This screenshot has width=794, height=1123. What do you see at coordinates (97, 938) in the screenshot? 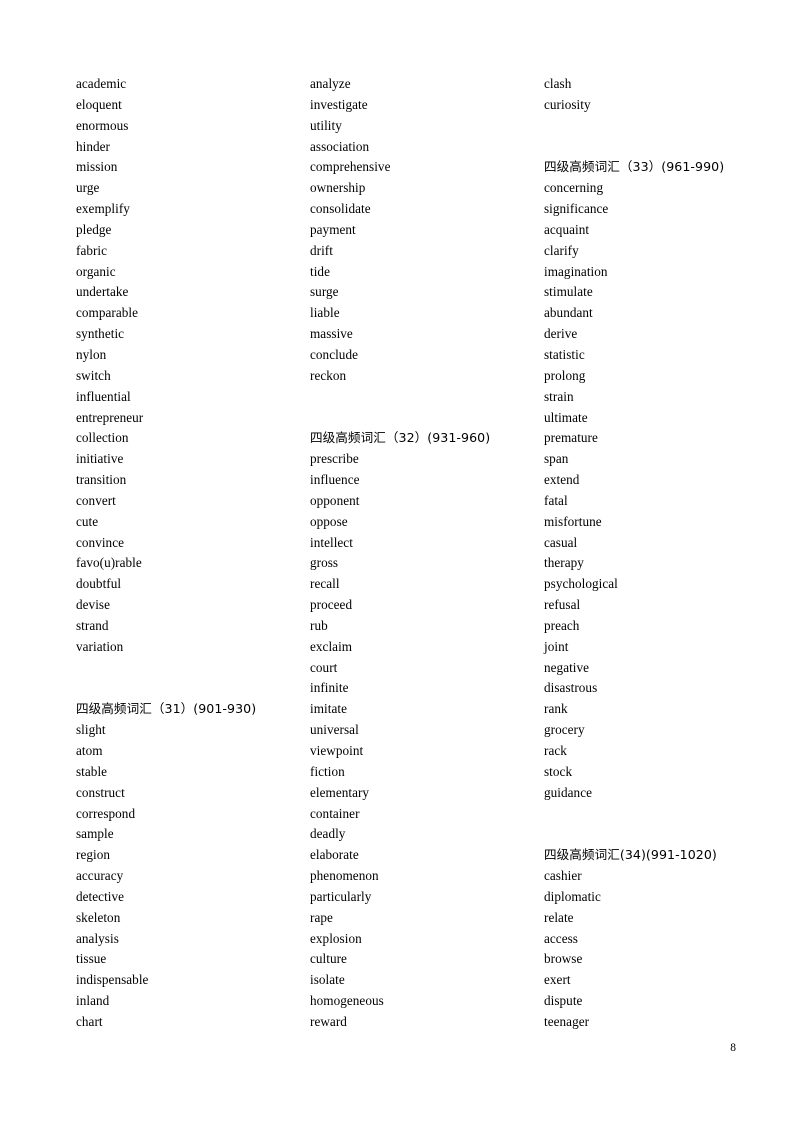
I see `vocabulary-word: analysis` at bounding box center [97, 938].